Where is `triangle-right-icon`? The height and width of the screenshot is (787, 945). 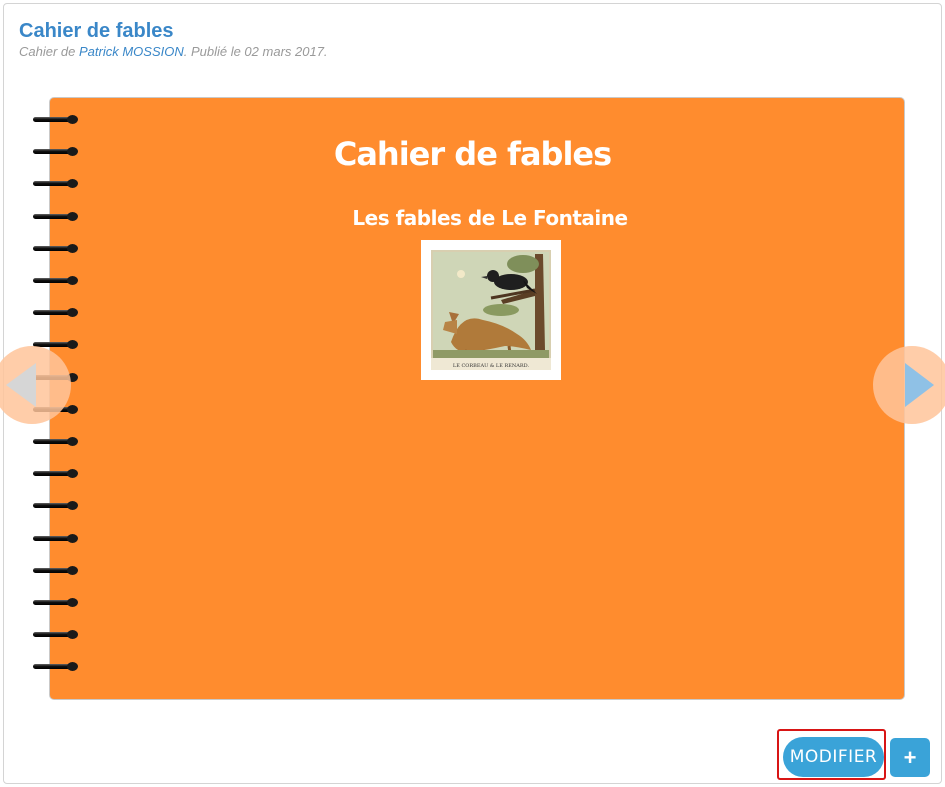 triangle-right-icon is located at coordinates (909, 385).